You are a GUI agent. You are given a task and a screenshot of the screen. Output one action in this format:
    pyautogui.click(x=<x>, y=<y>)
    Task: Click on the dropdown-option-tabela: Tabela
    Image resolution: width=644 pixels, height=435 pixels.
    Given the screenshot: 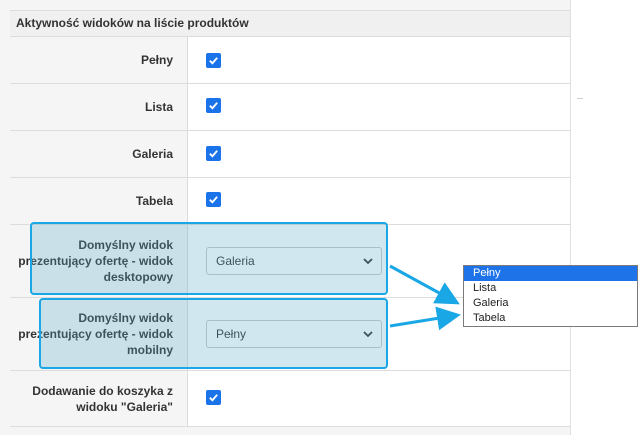 What is the action you would take?
    pyautogui.click(x=550, y=318)
    